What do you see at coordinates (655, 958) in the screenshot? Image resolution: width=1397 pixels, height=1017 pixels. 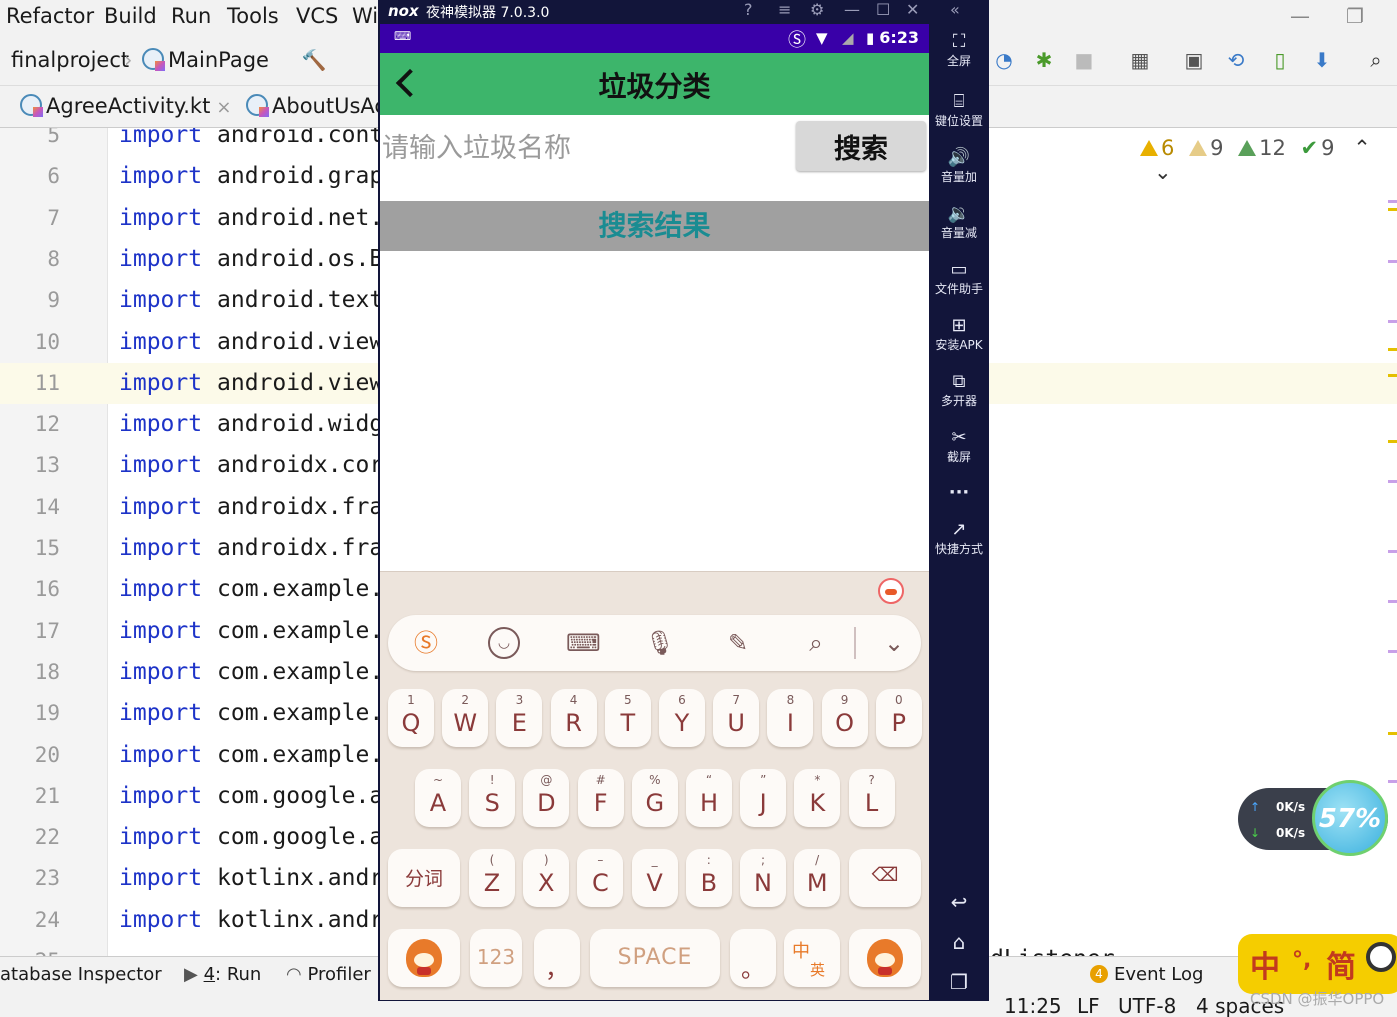 I see `space-key: SPACE` at bounding box center [655, 958].